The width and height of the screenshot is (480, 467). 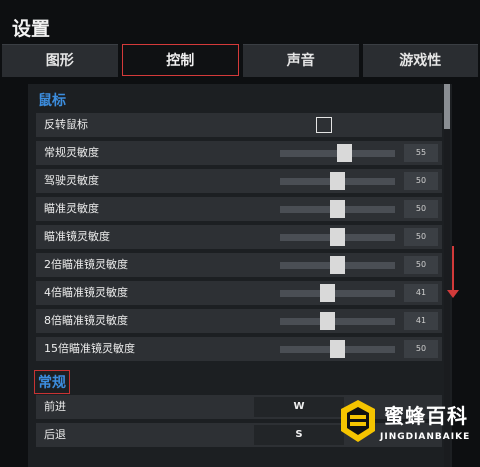 What do you see at coordinates (239, 153) in the screenshot?
I see `setting-row-slider: 常规灵敏度 55` at bounding box center [239, 153].